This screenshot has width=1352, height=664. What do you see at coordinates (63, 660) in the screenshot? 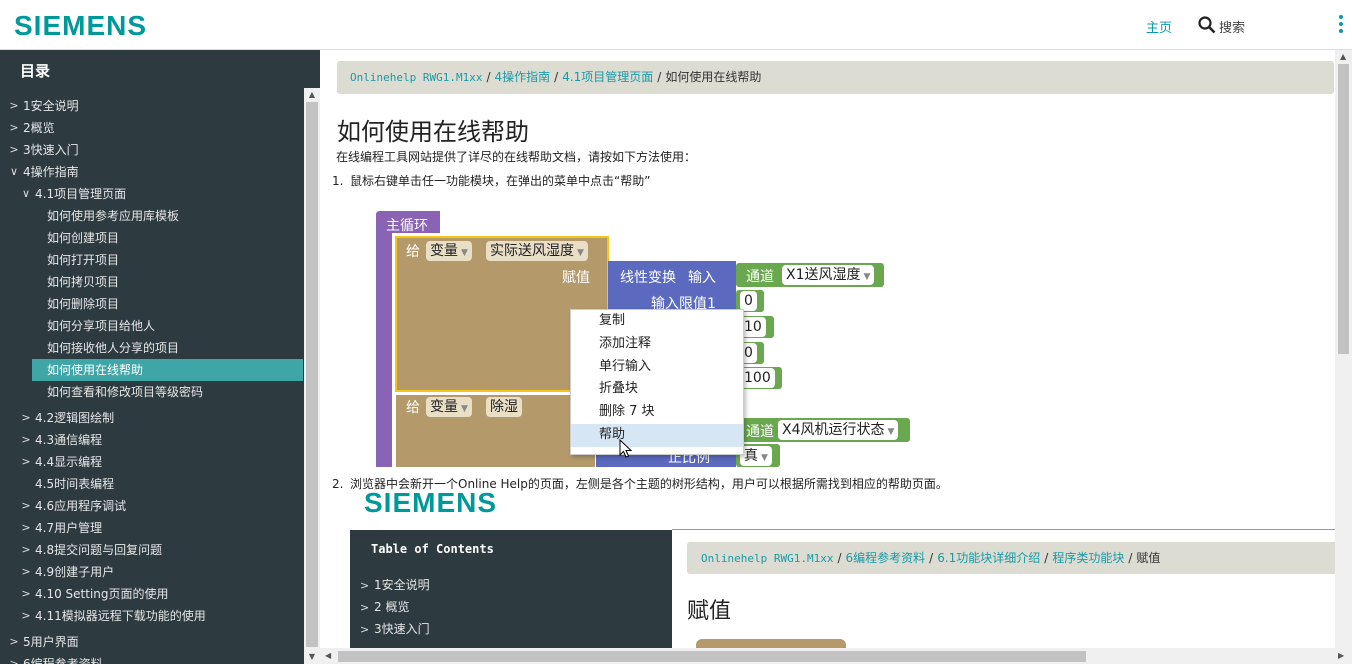
I see `sidebar-item-label: 6编程参考资料` at bounding box center [63, 660].